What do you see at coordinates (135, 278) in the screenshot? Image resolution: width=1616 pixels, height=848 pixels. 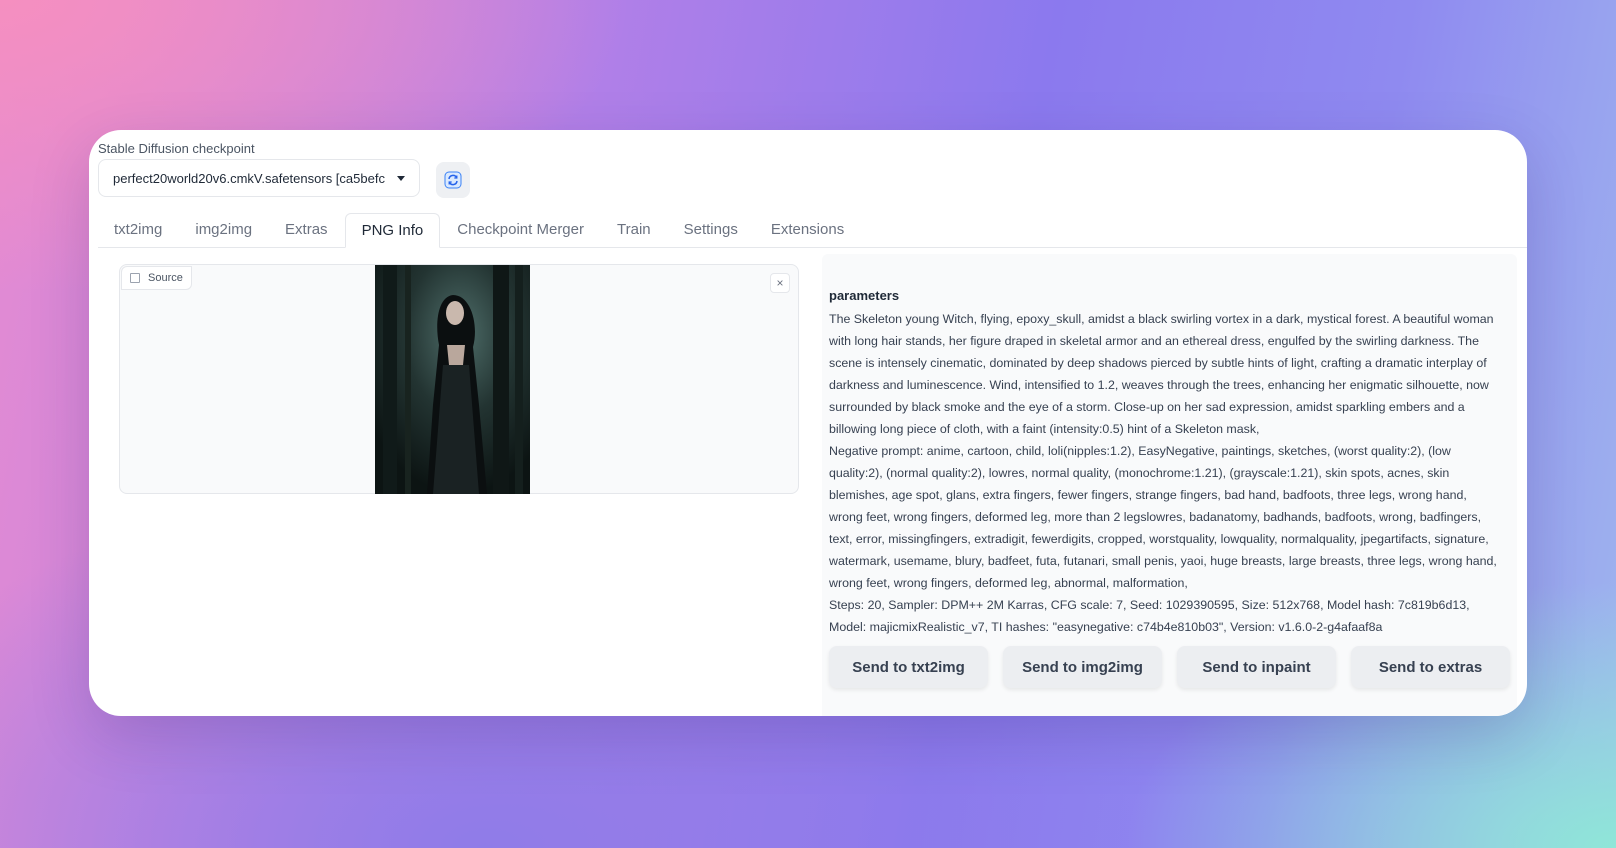 I see `image-icon` at bounding box center [135, 278].